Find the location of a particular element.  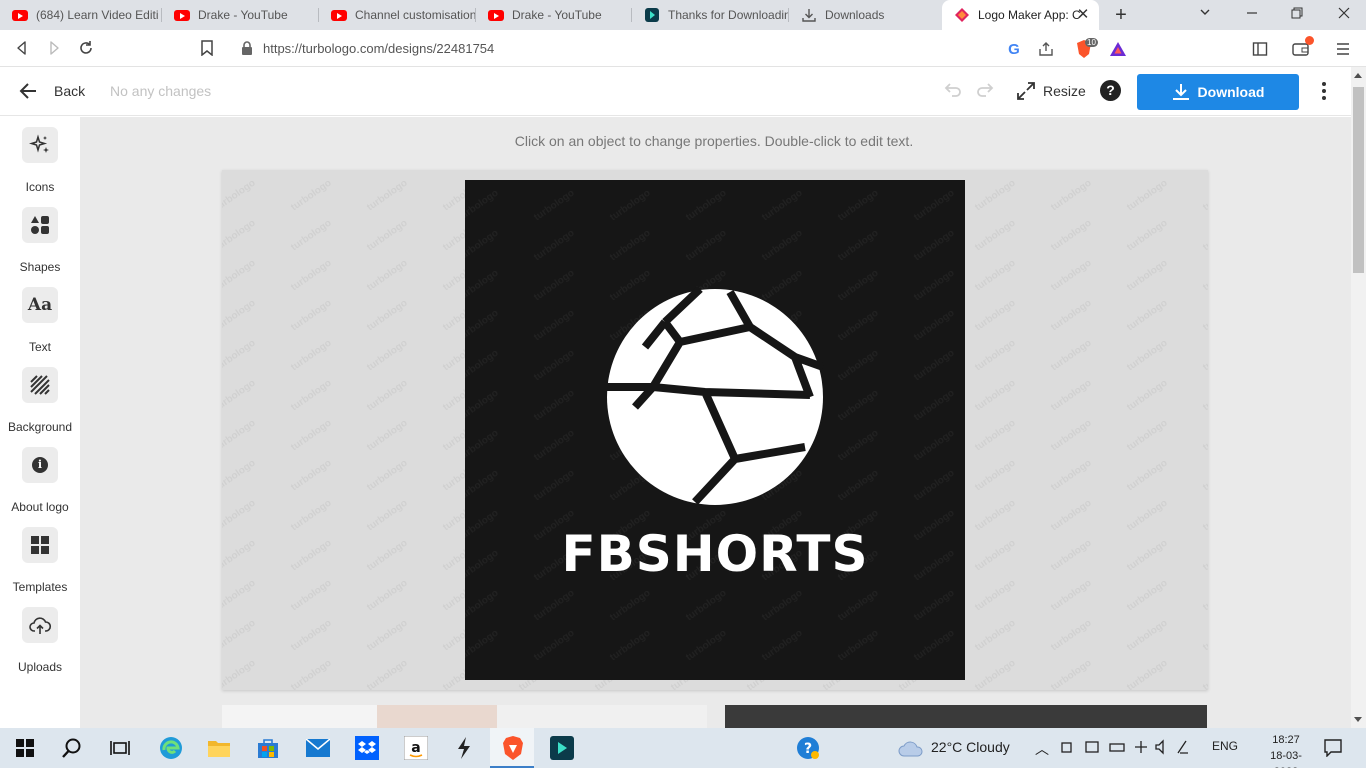

filmora-icon is located at coordinates (652, 15).